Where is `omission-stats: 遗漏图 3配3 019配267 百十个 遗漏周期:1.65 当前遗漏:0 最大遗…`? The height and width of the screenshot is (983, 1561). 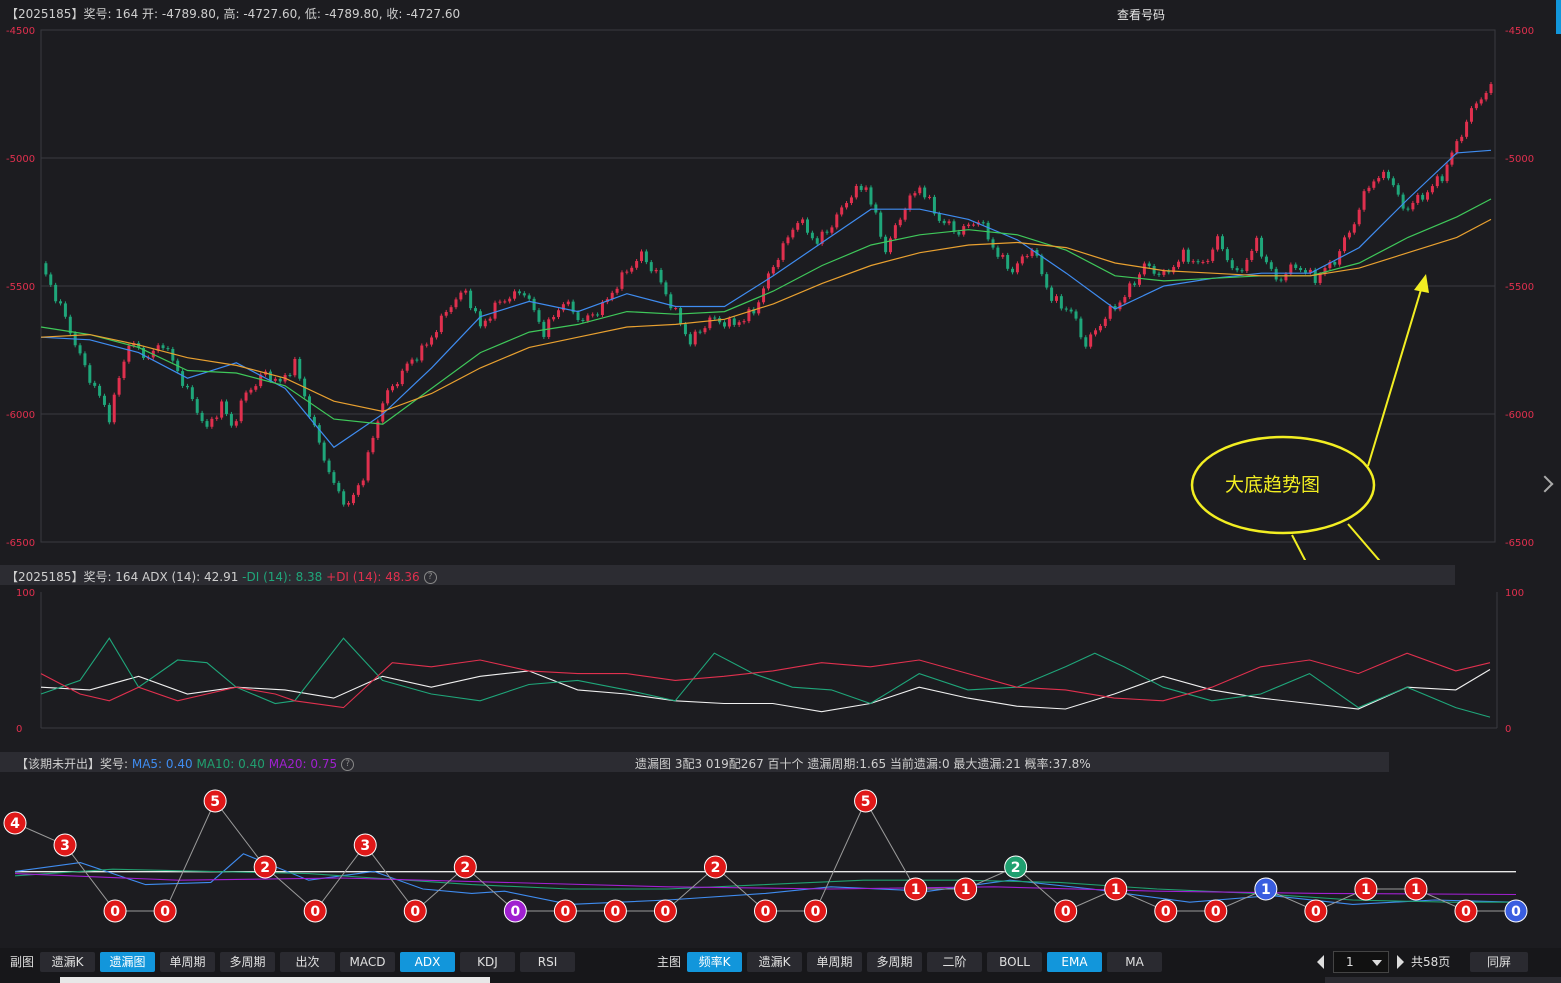
omission-stats: 遗漏图 3配3 019配267 百十个 遗漏周期:1.65 当前遗漏:0 最大遗… is located at coordinates (863, 764).